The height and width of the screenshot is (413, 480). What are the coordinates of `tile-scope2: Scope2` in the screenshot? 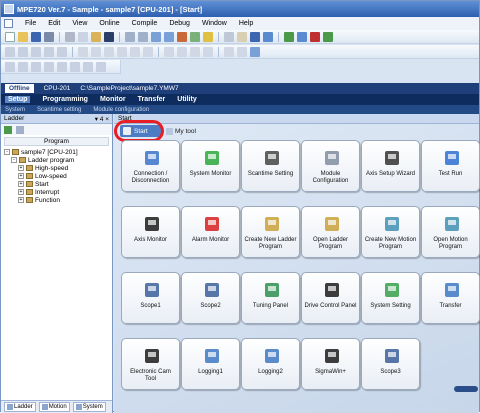 It's located at (210, 298).